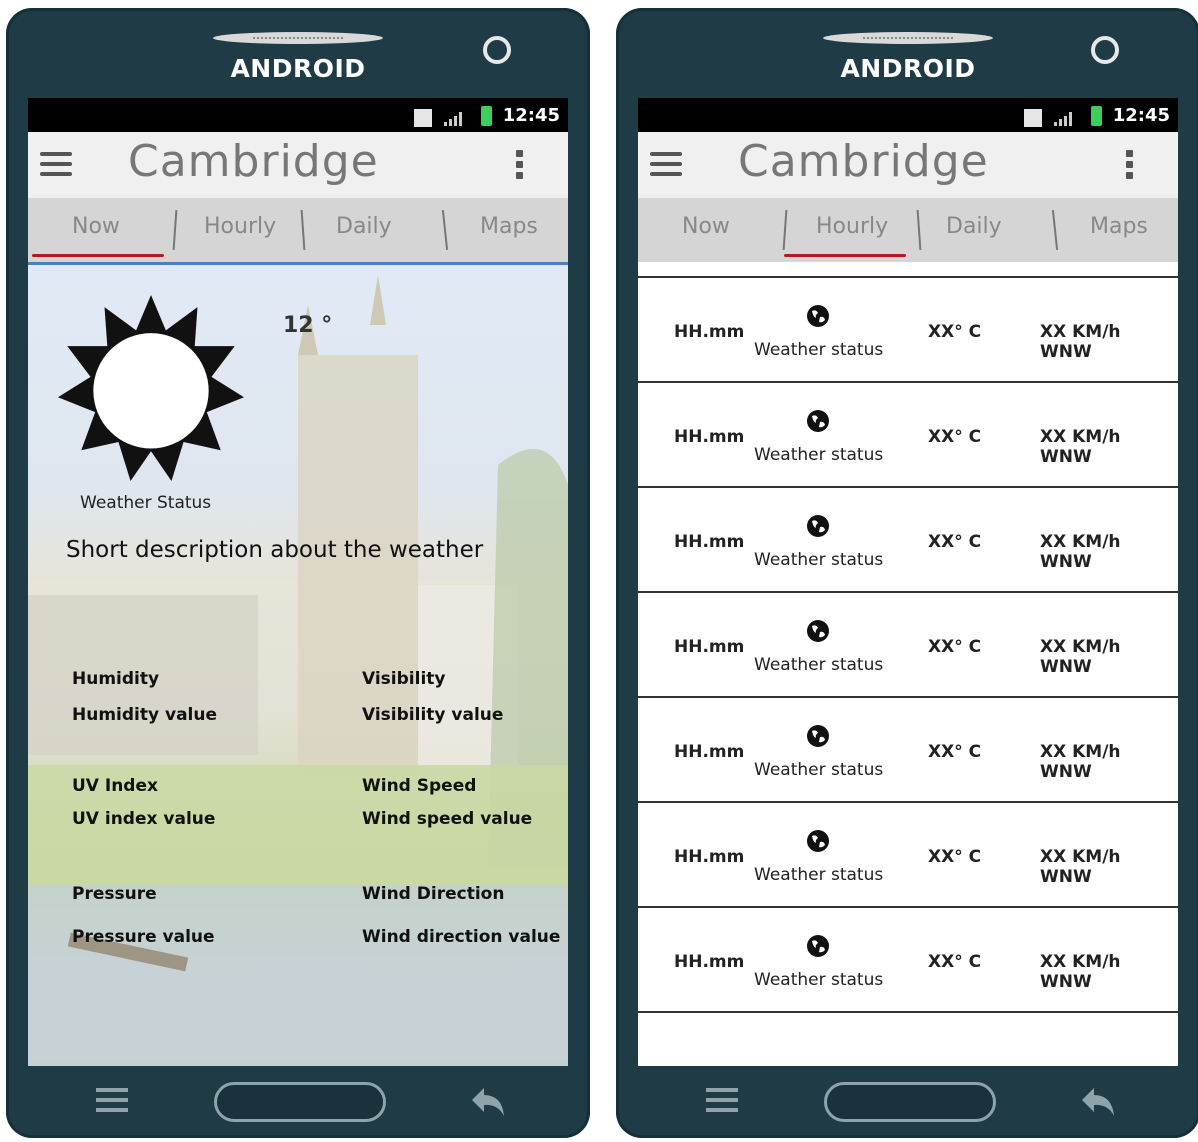 This screenshot has width=1198, height=1142. Describe the element at coordinates (114, 894) in the screenshot. I see `pressure-label: Pressure` at that location.